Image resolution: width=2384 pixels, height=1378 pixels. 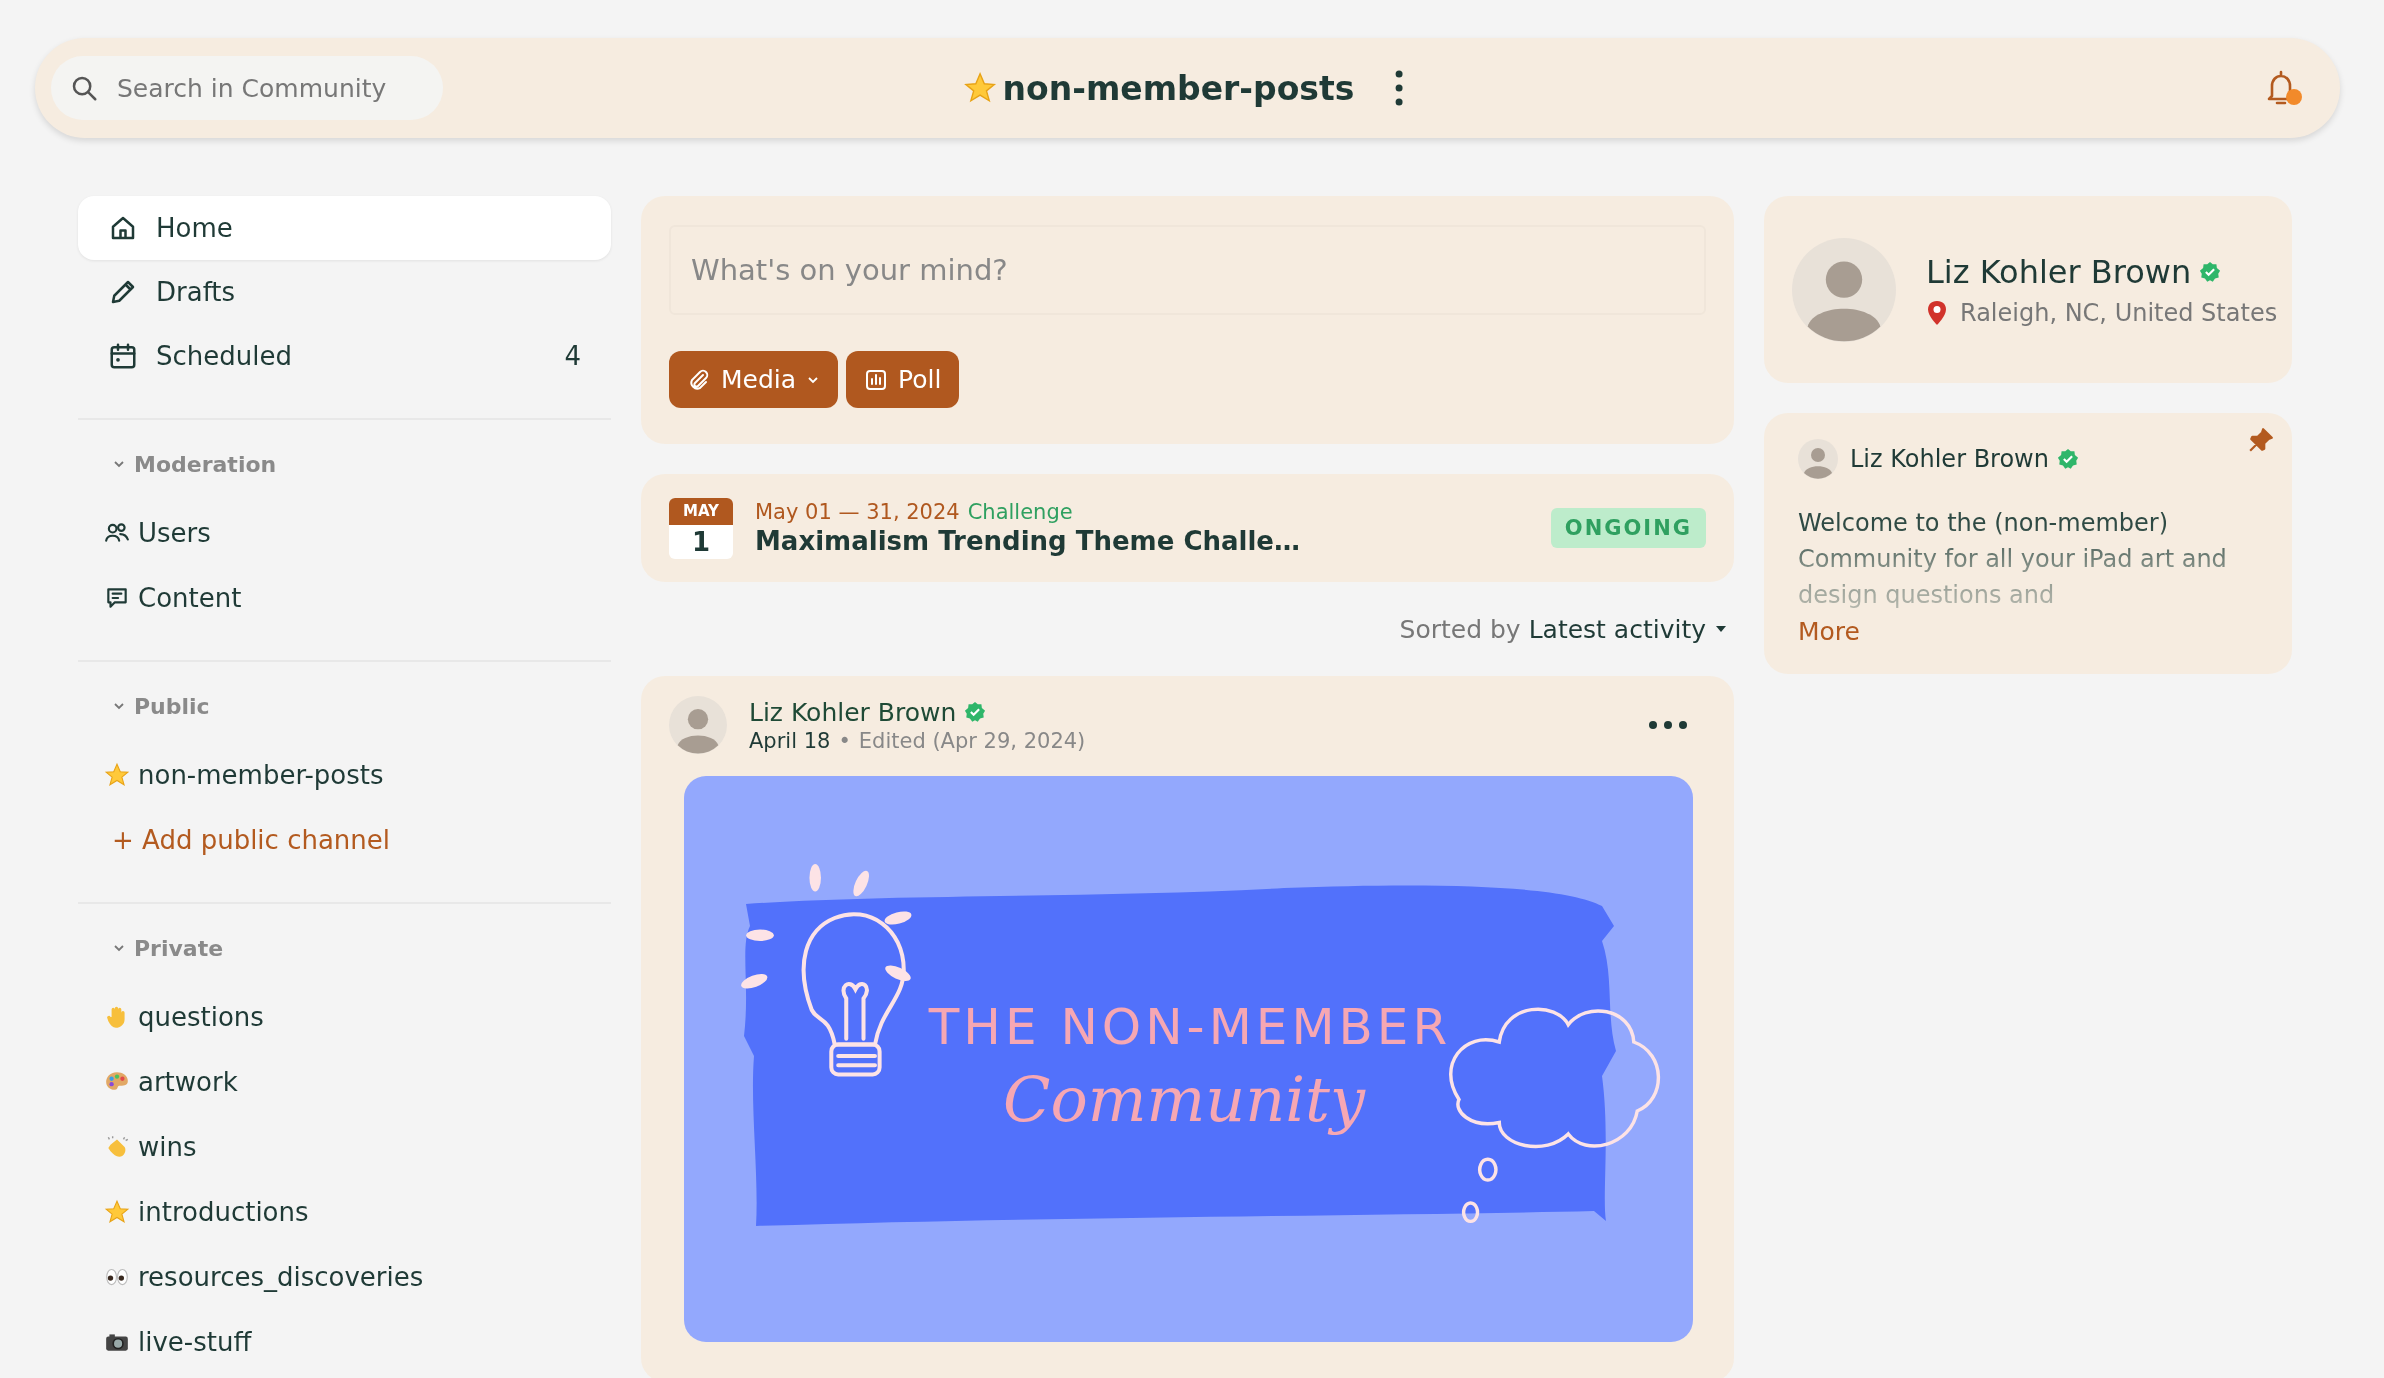 I want to click on nav-item: Drafts, so click(x=344, y=292).